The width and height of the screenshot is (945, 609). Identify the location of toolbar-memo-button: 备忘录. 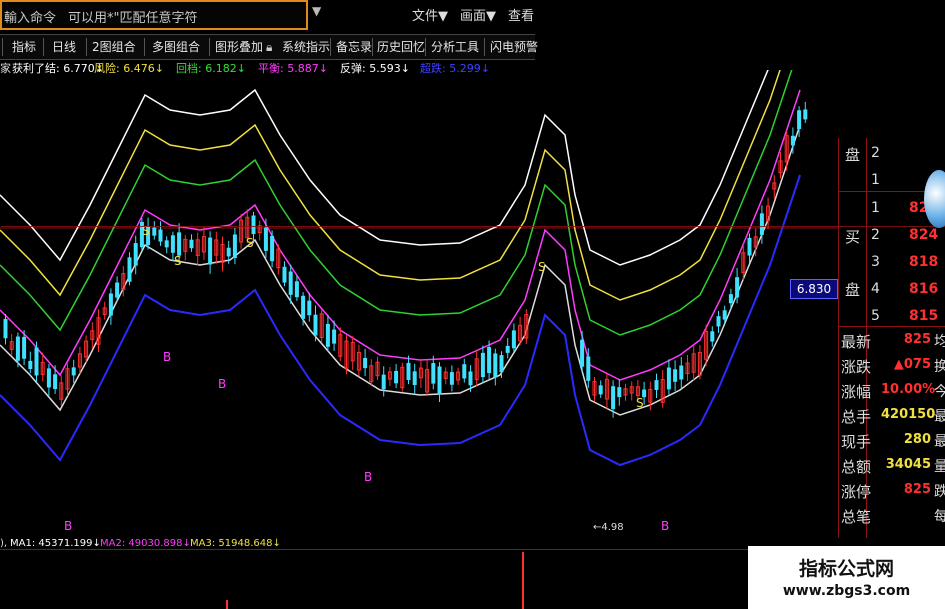
(354, 47).